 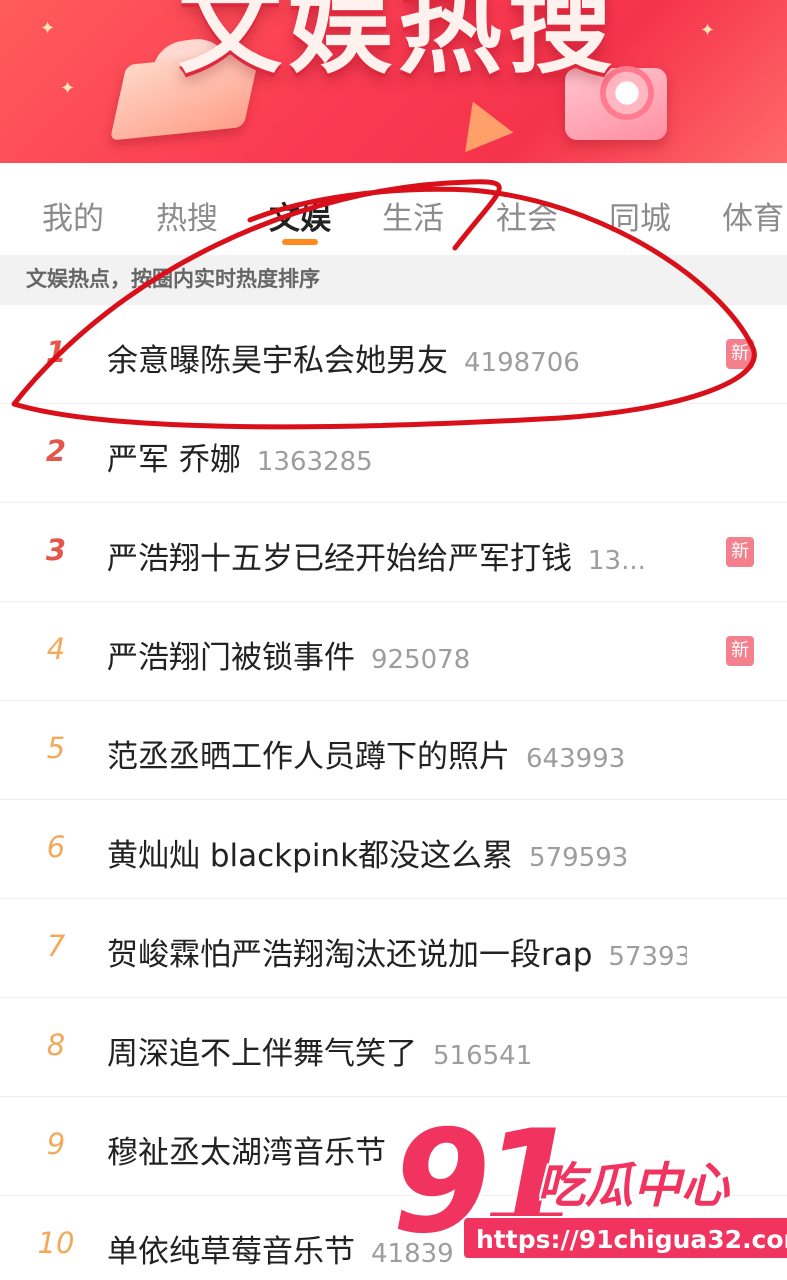 I want to click on tab-life: 生活, so click(x=413, y=215).